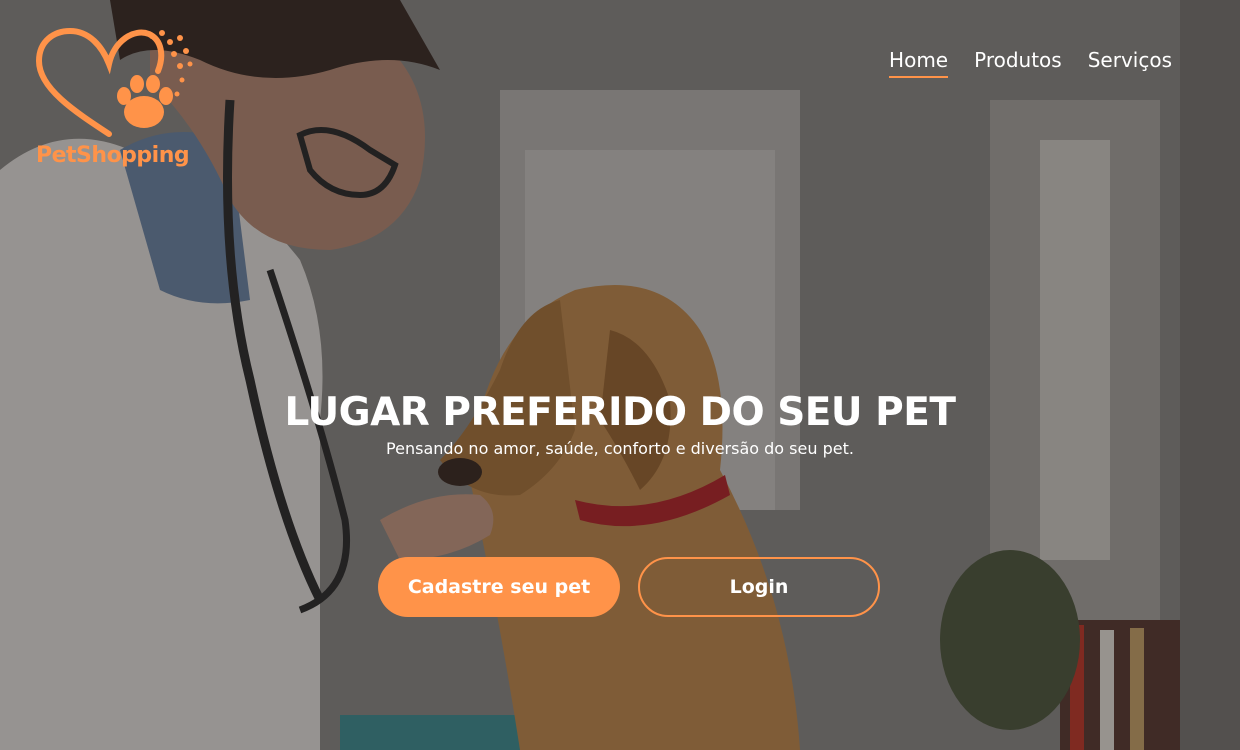  Describe the element at coordinates (114, 82) in the screenshot. I see `heart-paw-icon` at that location.